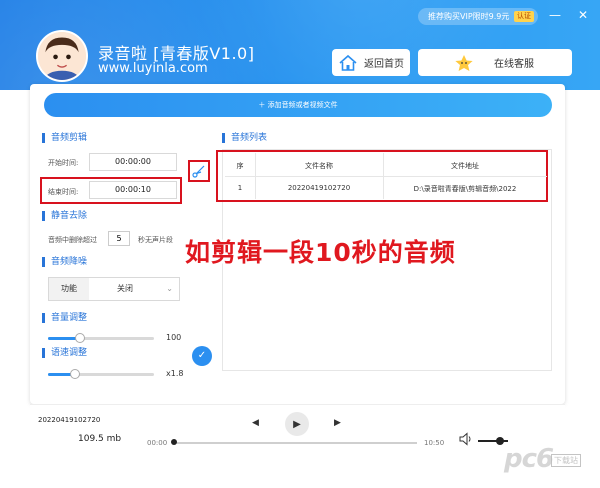 The height and width of the screenshot is (488, 600). Describe the element at coordinates (157, 443) in the screenshot. I see `time-start: 00:00` at that location.